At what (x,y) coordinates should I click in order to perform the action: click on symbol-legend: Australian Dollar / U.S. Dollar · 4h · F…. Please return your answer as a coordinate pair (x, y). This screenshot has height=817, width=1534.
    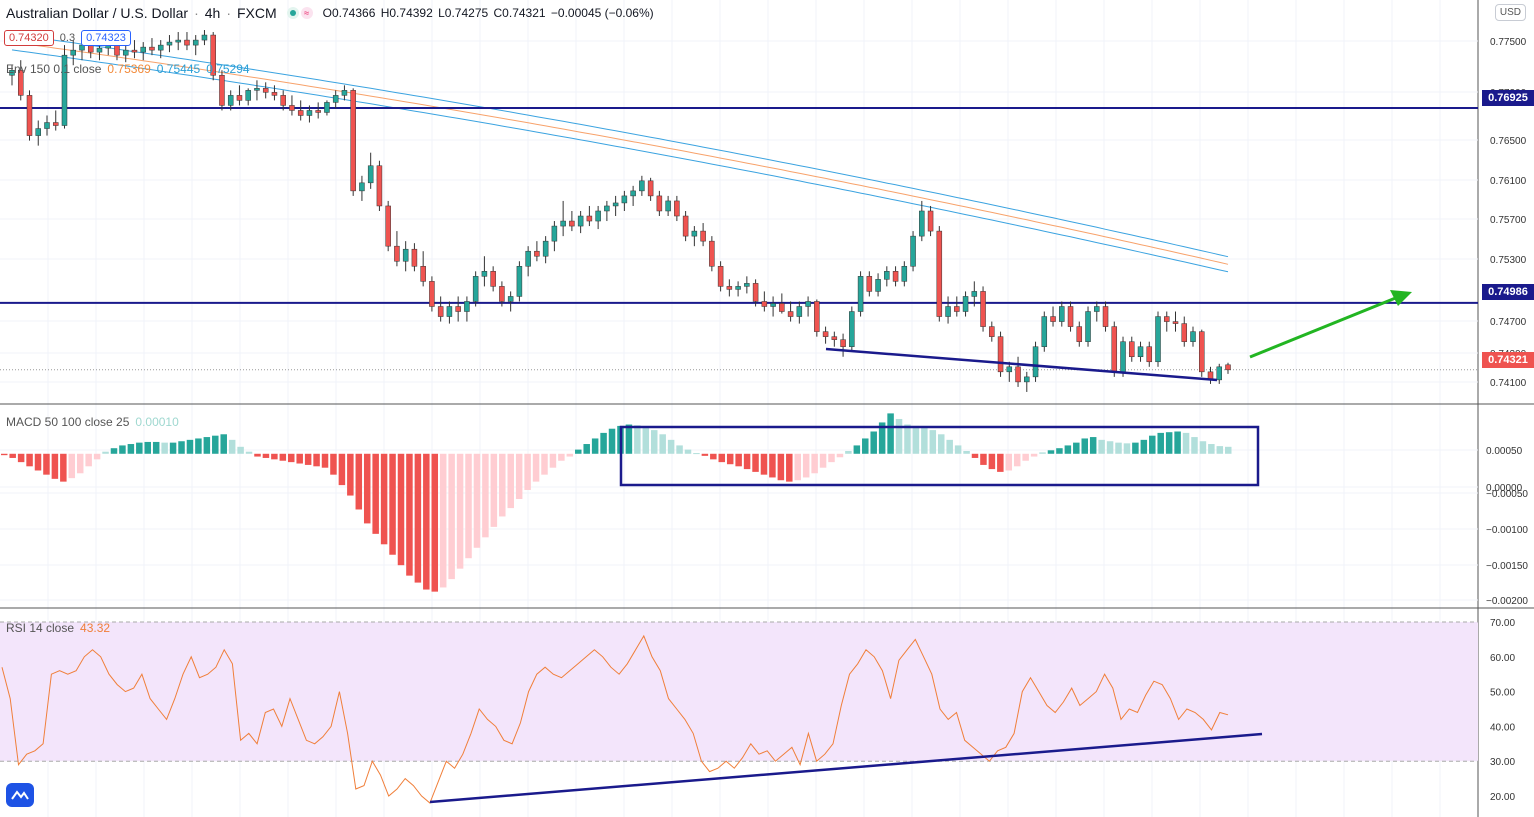
    Looking at the image, I should click on (330, 13).